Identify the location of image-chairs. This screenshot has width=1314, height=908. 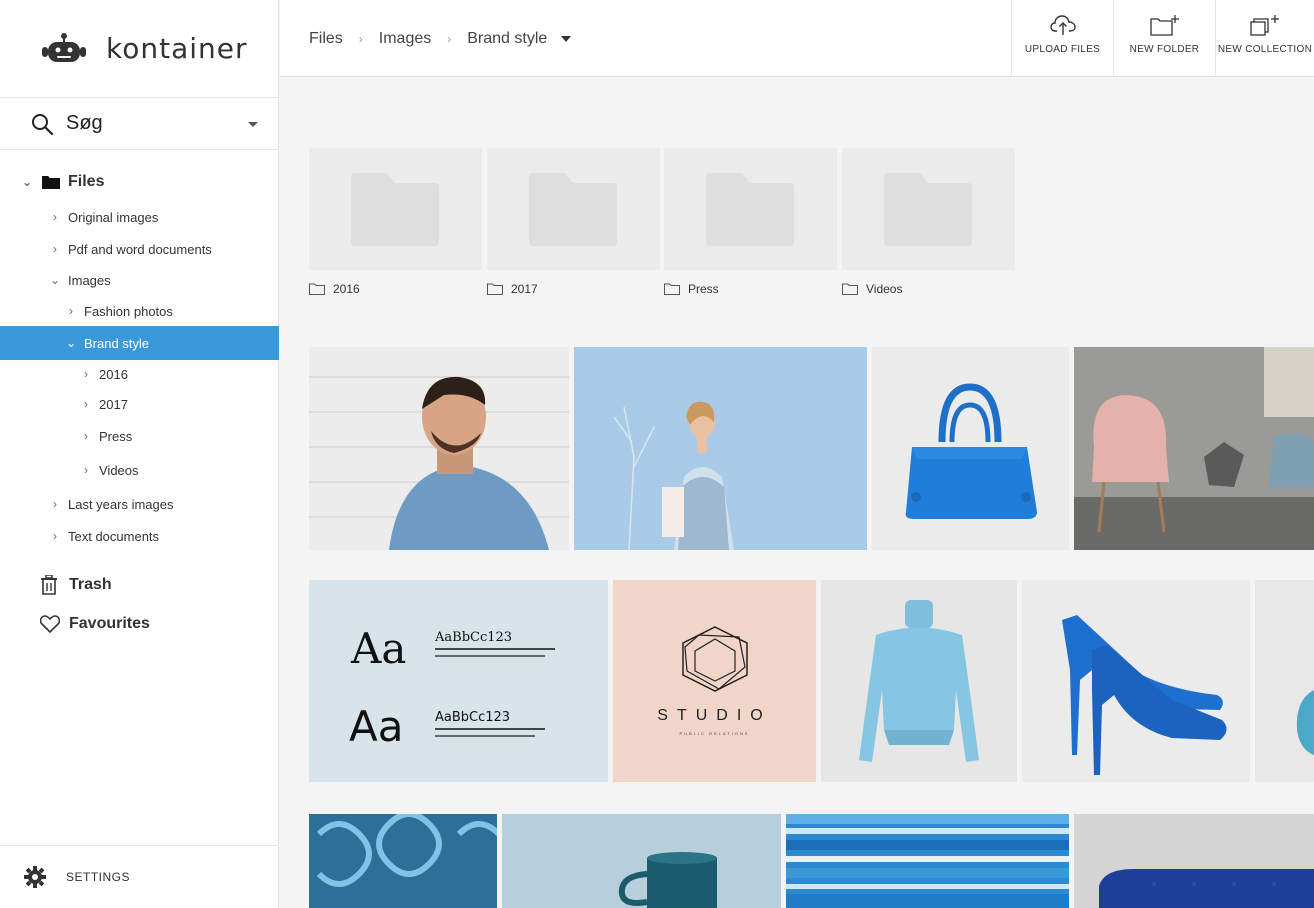
(1194, 448).